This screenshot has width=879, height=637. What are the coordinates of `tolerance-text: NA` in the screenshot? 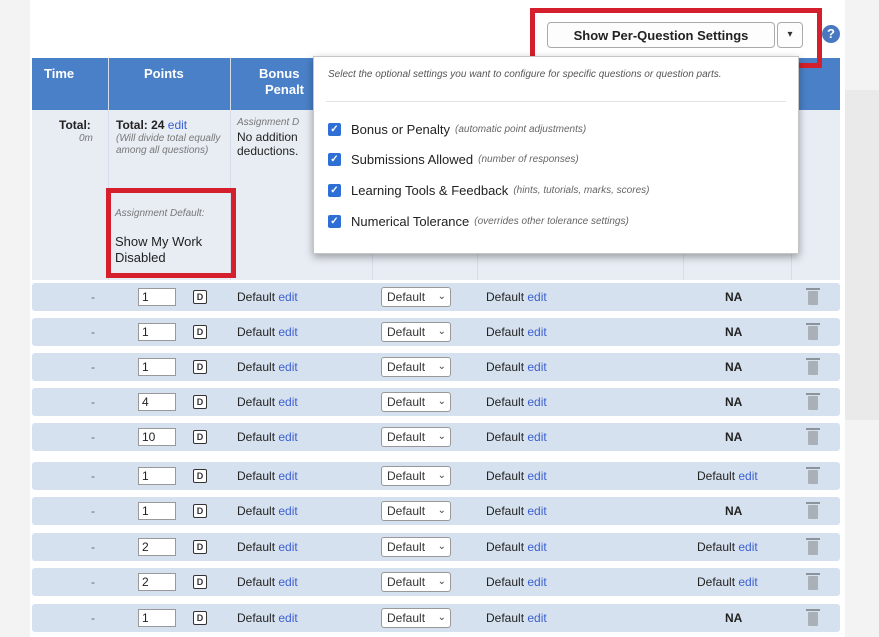 It's located at (734, 437).